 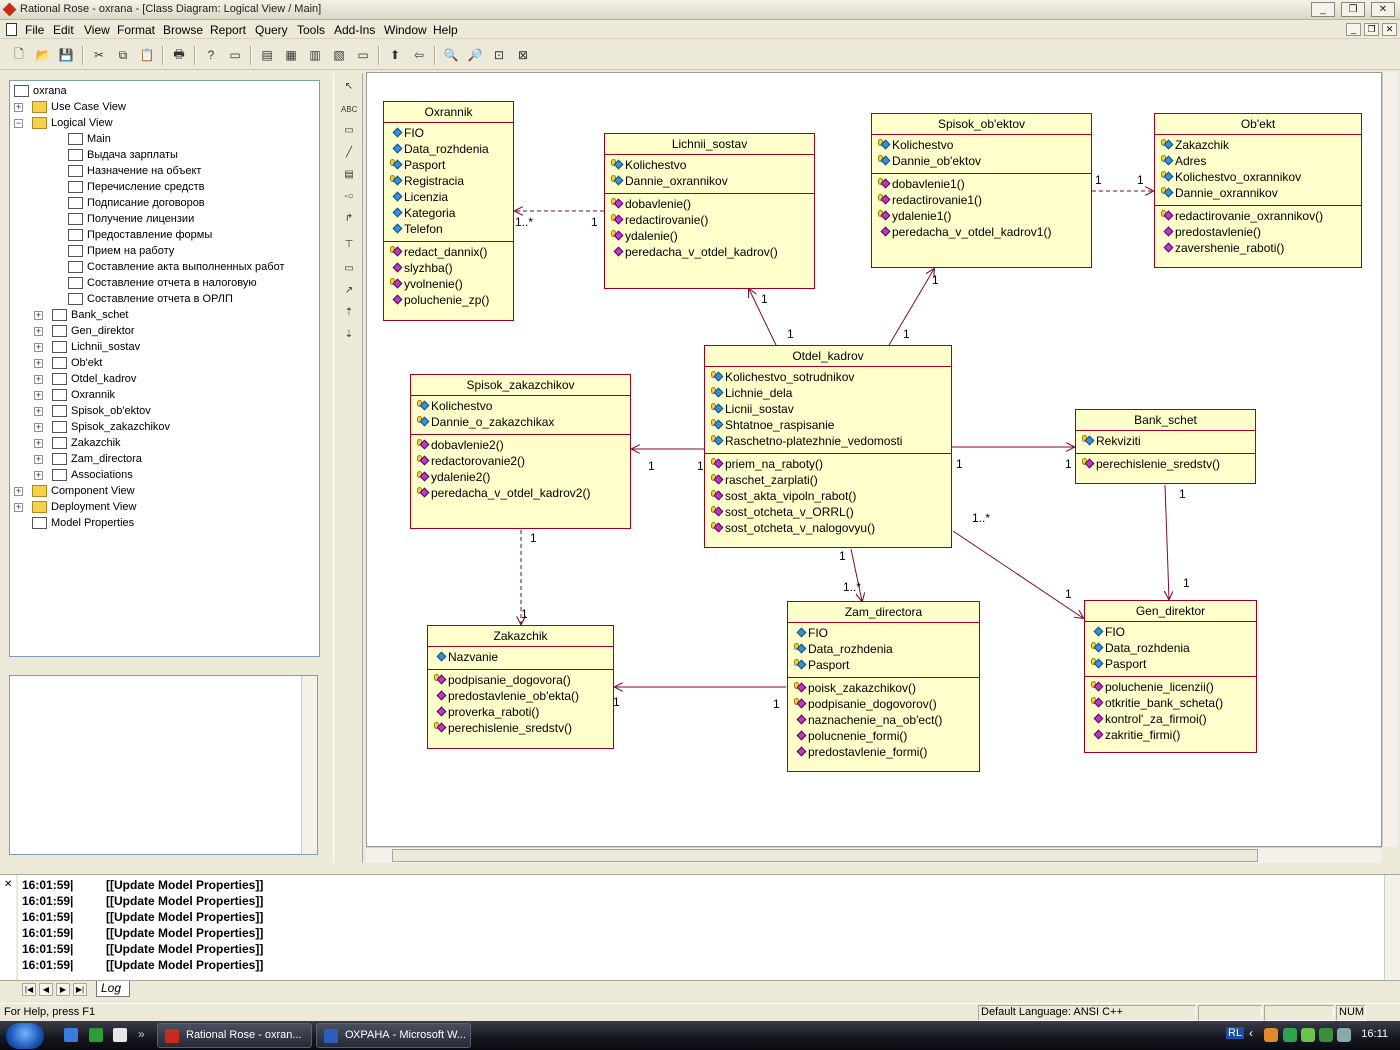 What do you see at coordinates (1353, 29) in the screenshot?
I see `mdi-minimize-button: _` at bounding box center [1353, 29].